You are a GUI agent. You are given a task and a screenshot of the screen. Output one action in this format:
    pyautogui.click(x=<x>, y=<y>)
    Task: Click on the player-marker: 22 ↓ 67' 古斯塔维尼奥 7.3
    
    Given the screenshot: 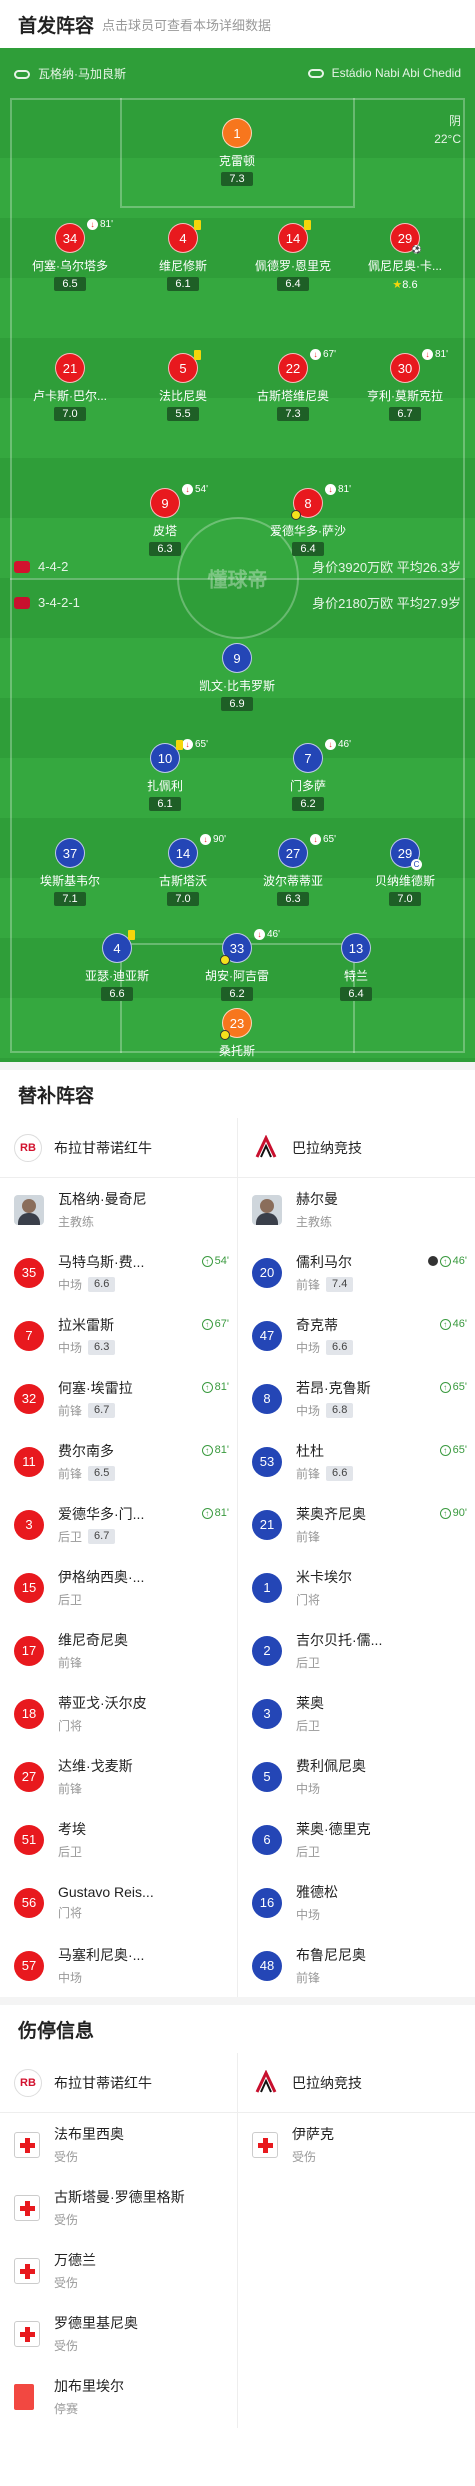 What is the action you would take?
    pyautogui.click(x=293, y=385)
    